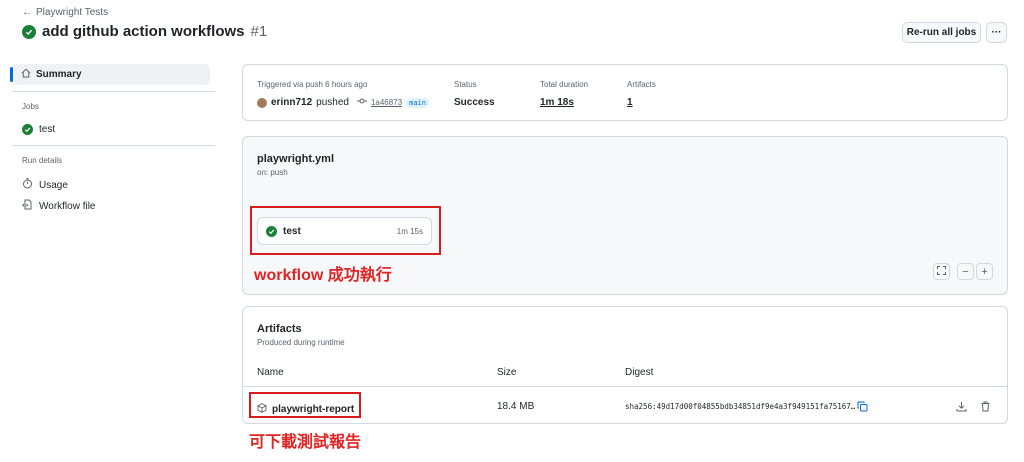  What do you see at coordinates (110, 74) in the screenshot?
I see `sidebar-item-summary: Summary` at bounding box center [110, 74].